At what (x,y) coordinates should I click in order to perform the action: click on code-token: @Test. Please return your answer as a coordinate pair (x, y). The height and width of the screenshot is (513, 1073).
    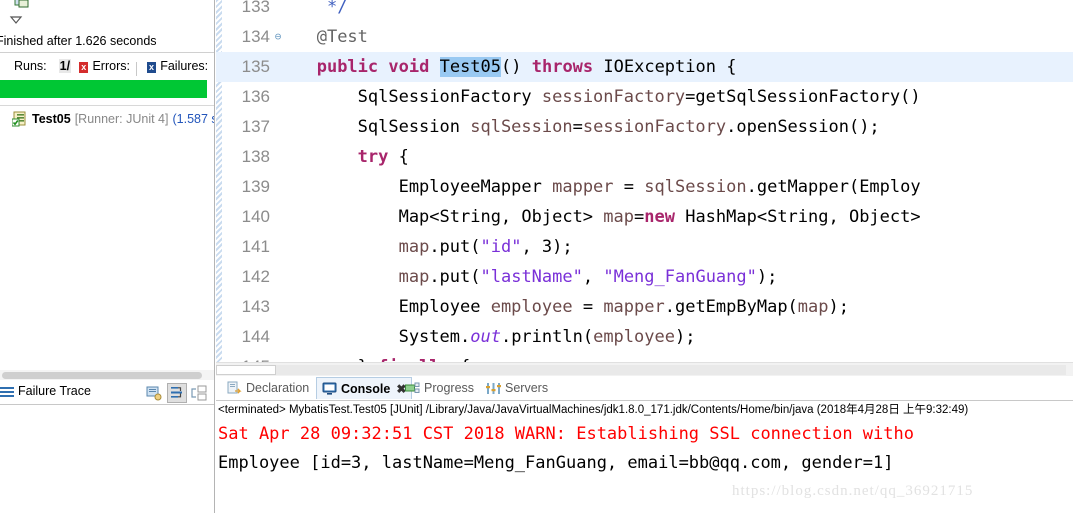
    Looking at the image, I should click on (342, 37).